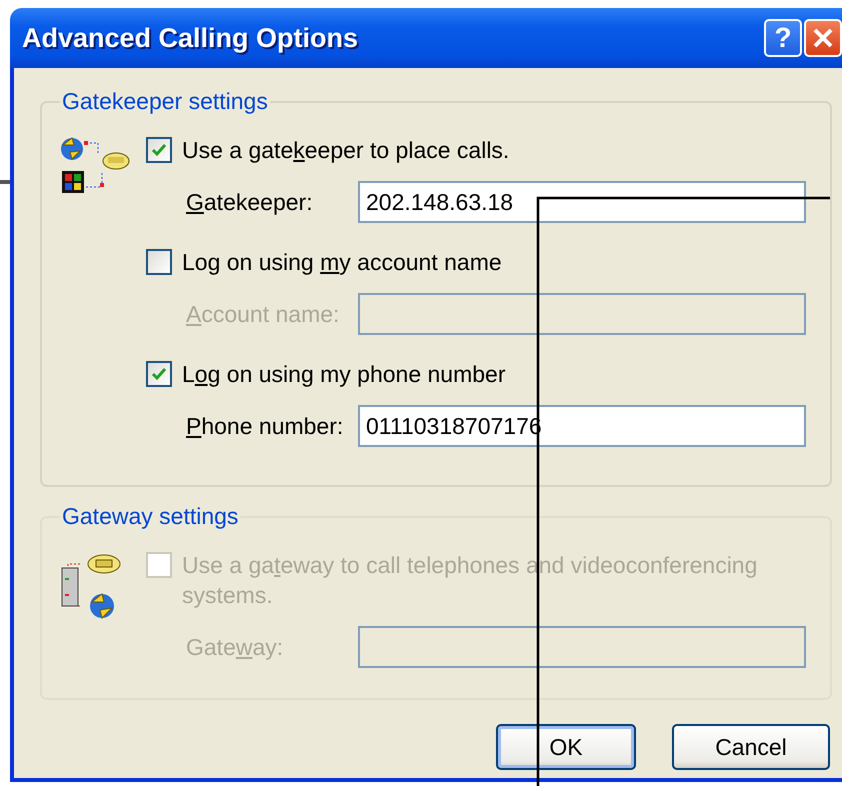 The width and height of the screenshot is (842, 786). What do you see at coordinates (165, 101) in the screenshot?
I see `group-title: Gatekeeper settings` at bounding box center [165, 101].